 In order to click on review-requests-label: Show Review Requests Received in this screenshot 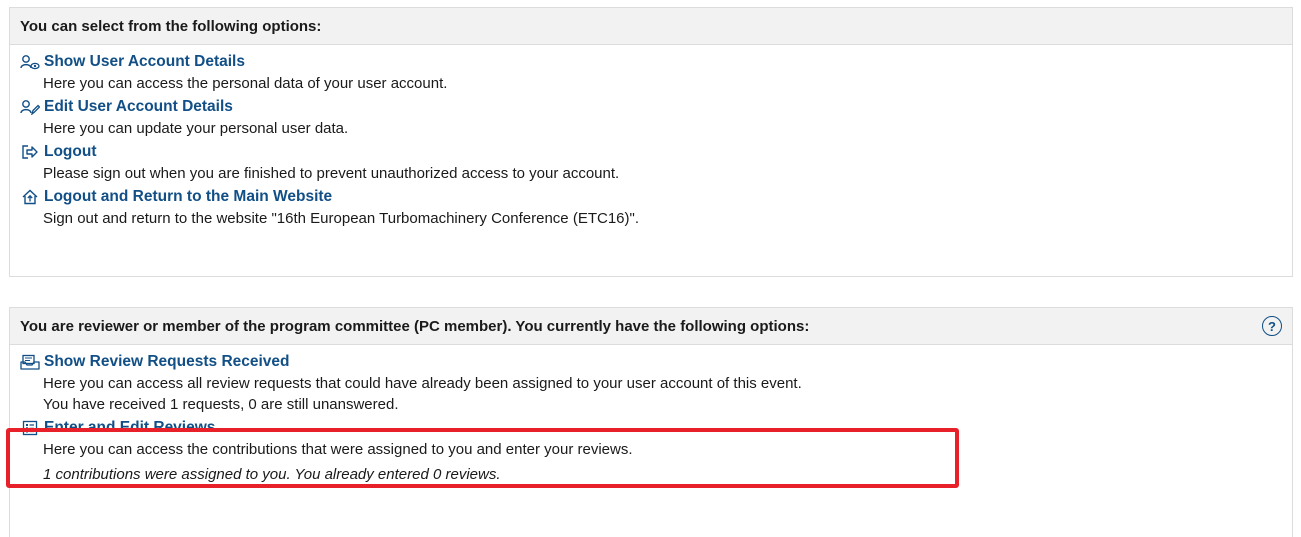, I will do `click(167, 361)`.